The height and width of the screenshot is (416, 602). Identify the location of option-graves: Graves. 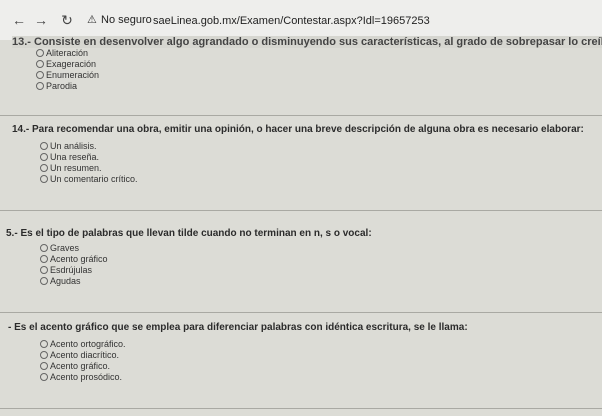
(59, 248).